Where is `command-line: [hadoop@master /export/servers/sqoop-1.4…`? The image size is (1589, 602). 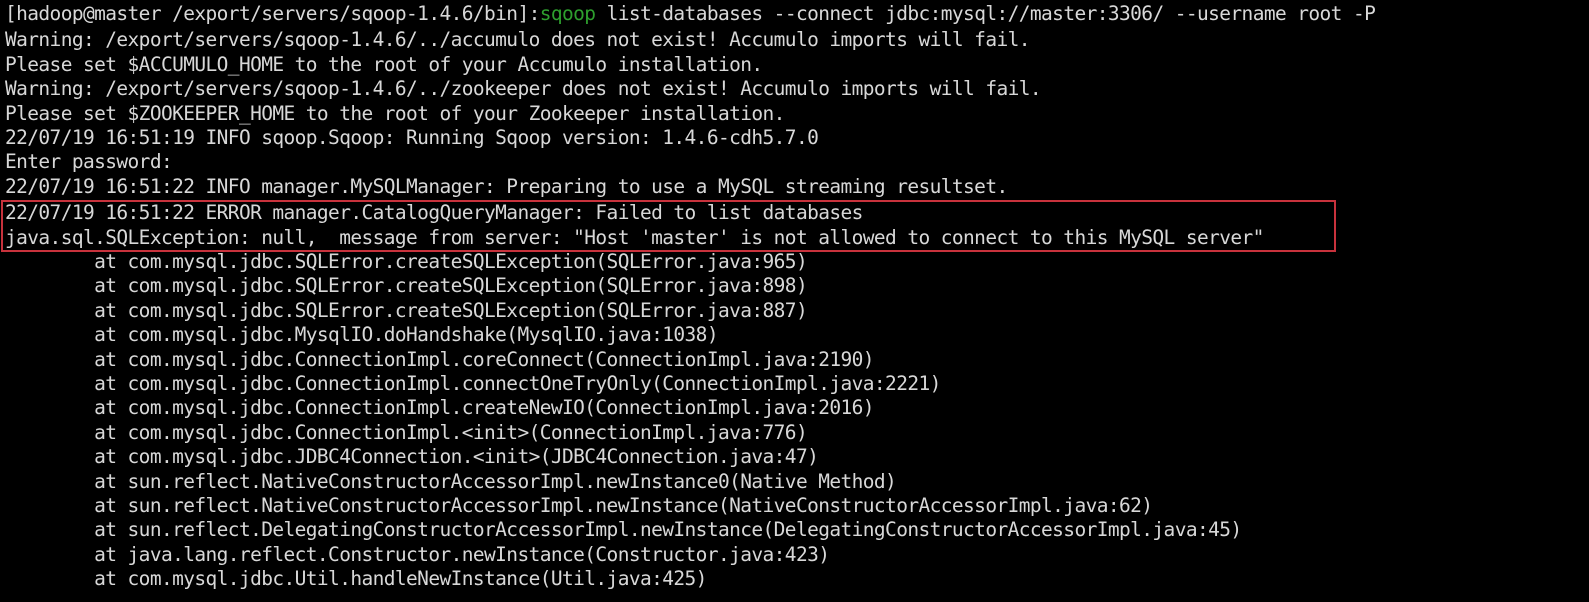 command-line: [hadoop@master /export/servers/sqoop-1.4… is located at coordinates (690, 14).